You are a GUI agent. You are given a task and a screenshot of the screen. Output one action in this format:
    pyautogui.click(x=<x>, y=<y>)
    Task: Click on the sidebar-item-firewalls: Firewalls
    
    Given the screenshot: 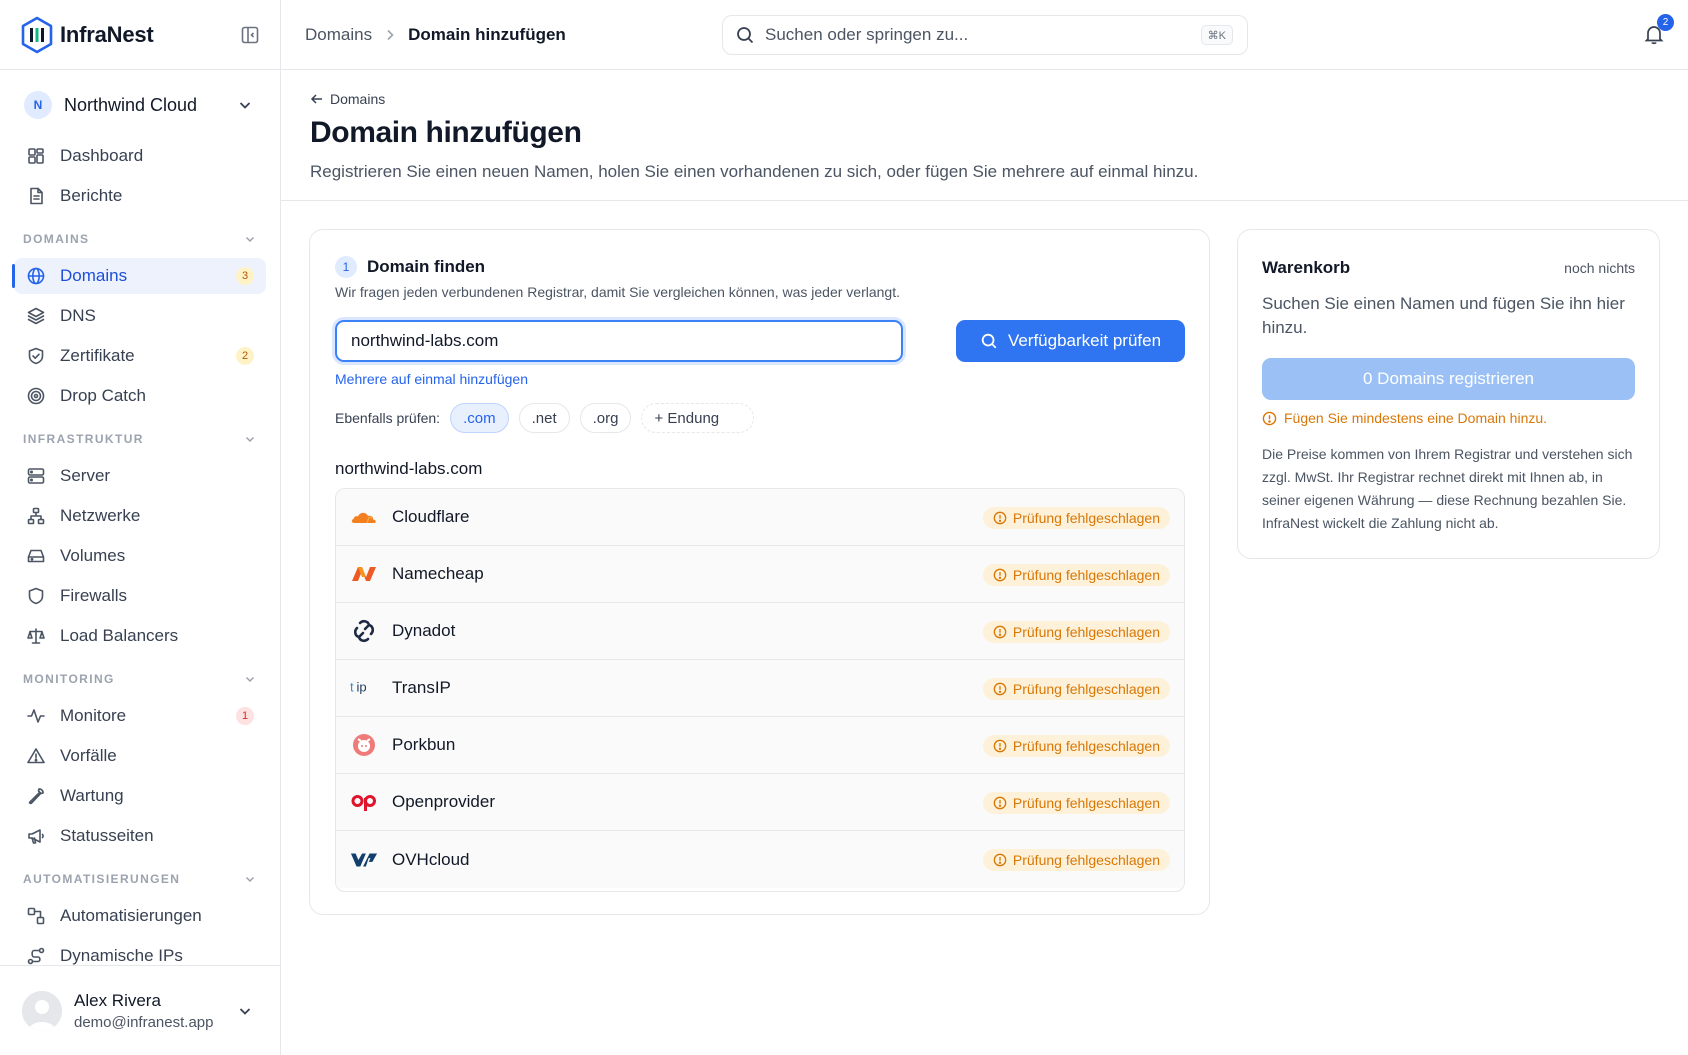 What is the action you would take?
    pyautogui.click(x=140, y=596)
    